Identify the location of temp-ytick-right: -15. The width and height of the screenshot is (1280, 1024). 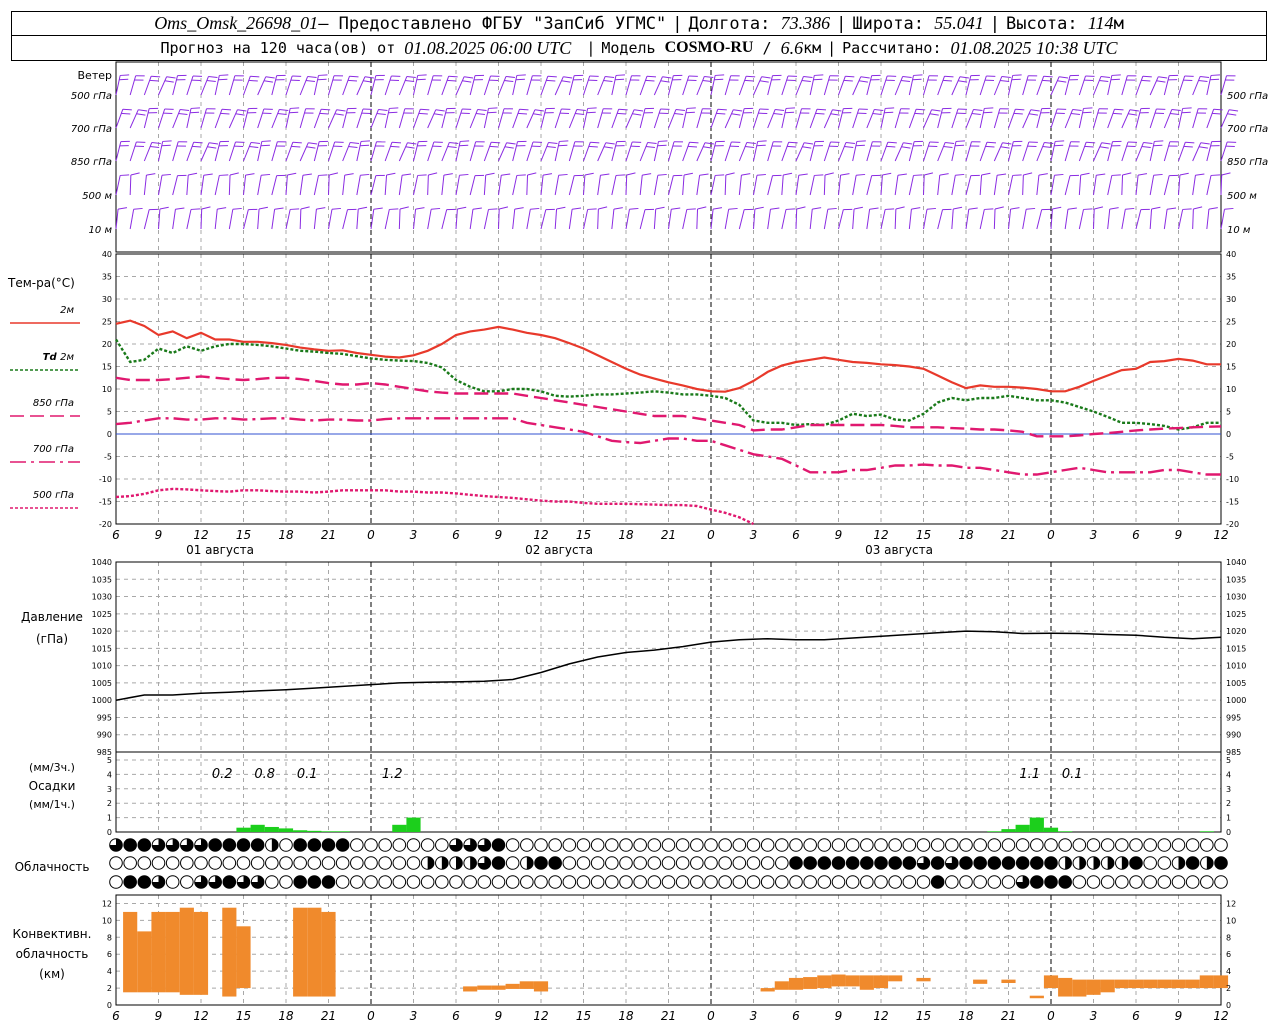
(1232, 502).